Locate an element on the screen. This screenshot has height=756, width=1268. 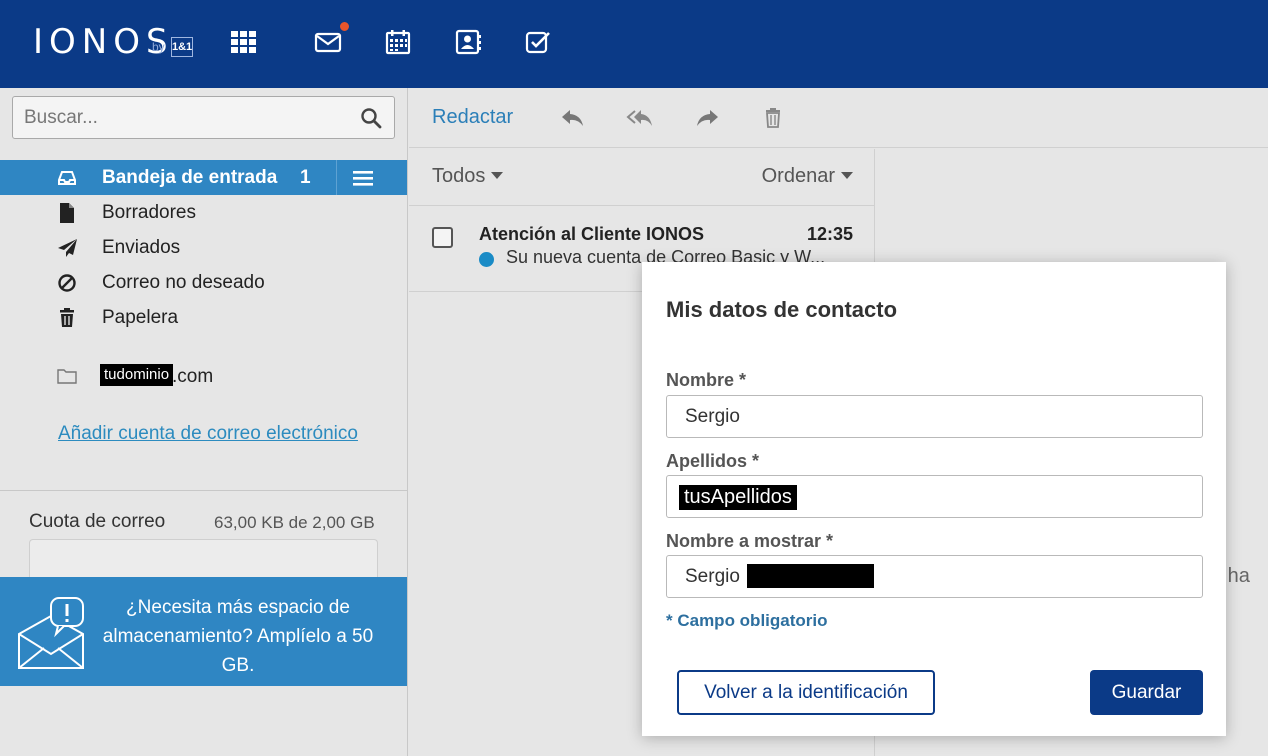
tasks-icon is located at coordinates (538, 42).